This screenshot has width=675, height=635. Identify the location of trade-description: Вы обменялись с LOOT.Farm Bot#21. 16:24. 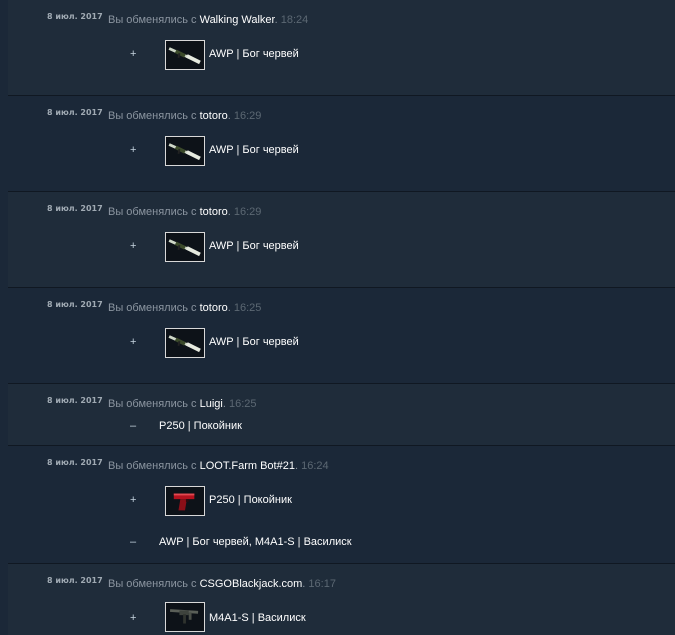
(218, 466).